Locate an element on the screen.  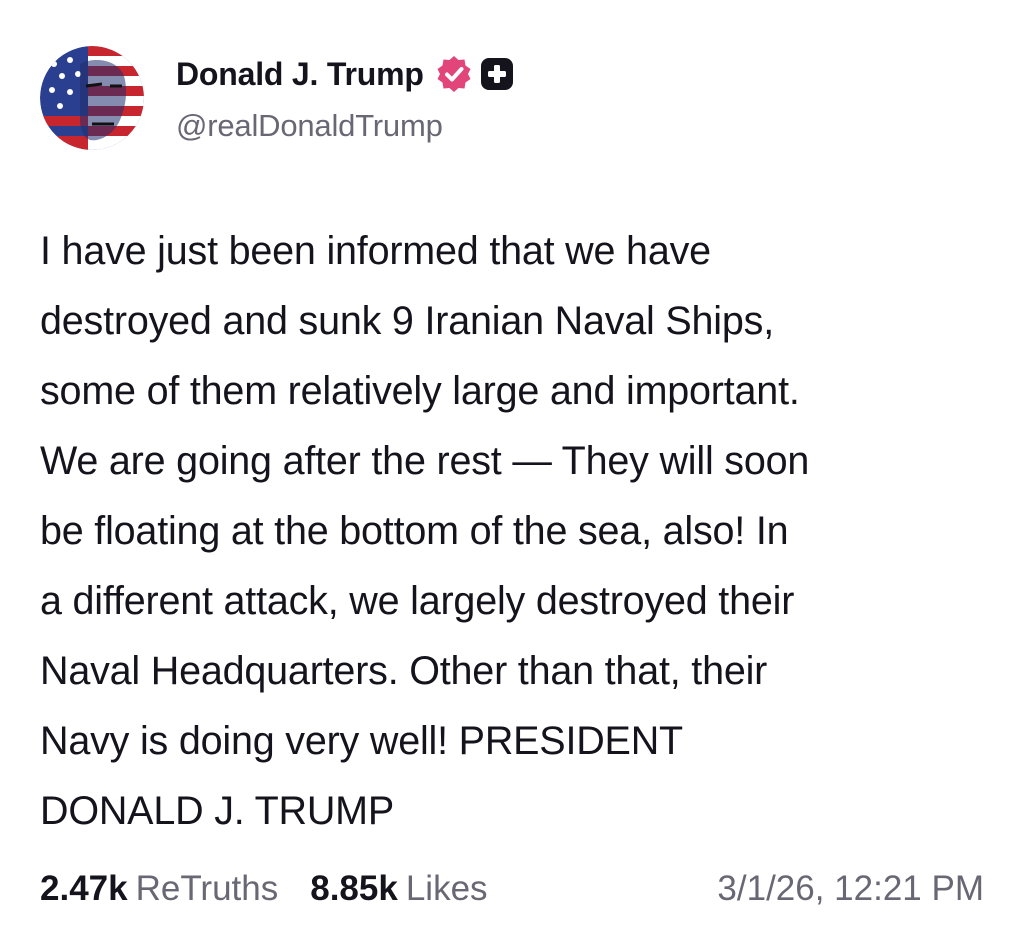
avatar is located at coordinates (92, 98).